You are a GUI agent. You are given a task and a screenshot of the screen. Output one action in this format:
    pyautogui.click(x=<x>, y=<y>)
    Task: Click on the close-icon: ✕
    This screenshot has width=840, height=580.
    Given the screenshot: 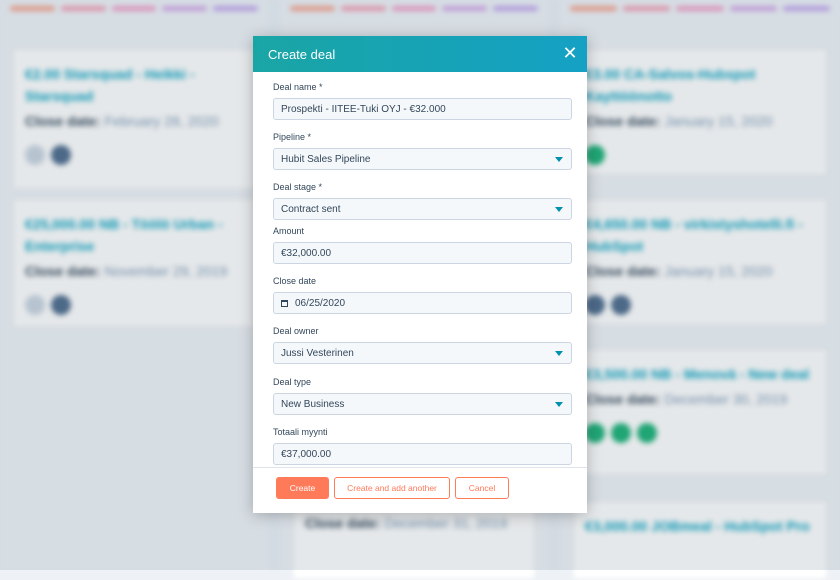 What is the action you would take?
    pyautogui.click(x=570, y=53)
    